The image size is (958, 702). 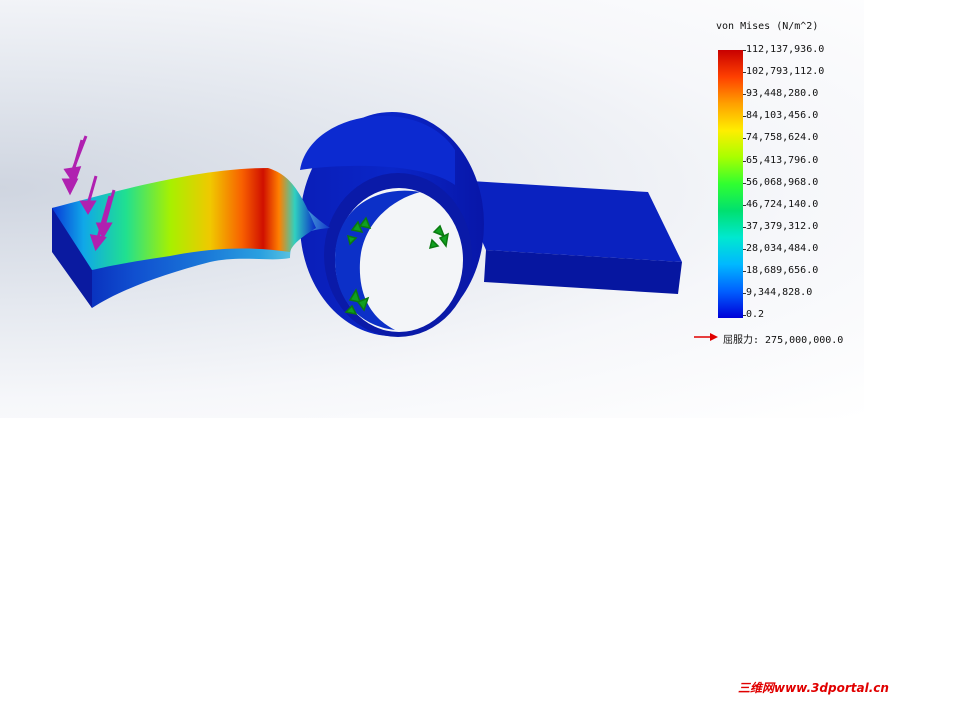 What do you see at coordinates (780, 137) in the screenshot?
I see `legend-tick-label: 74,758,624.0` at bounding box center [780, 137].